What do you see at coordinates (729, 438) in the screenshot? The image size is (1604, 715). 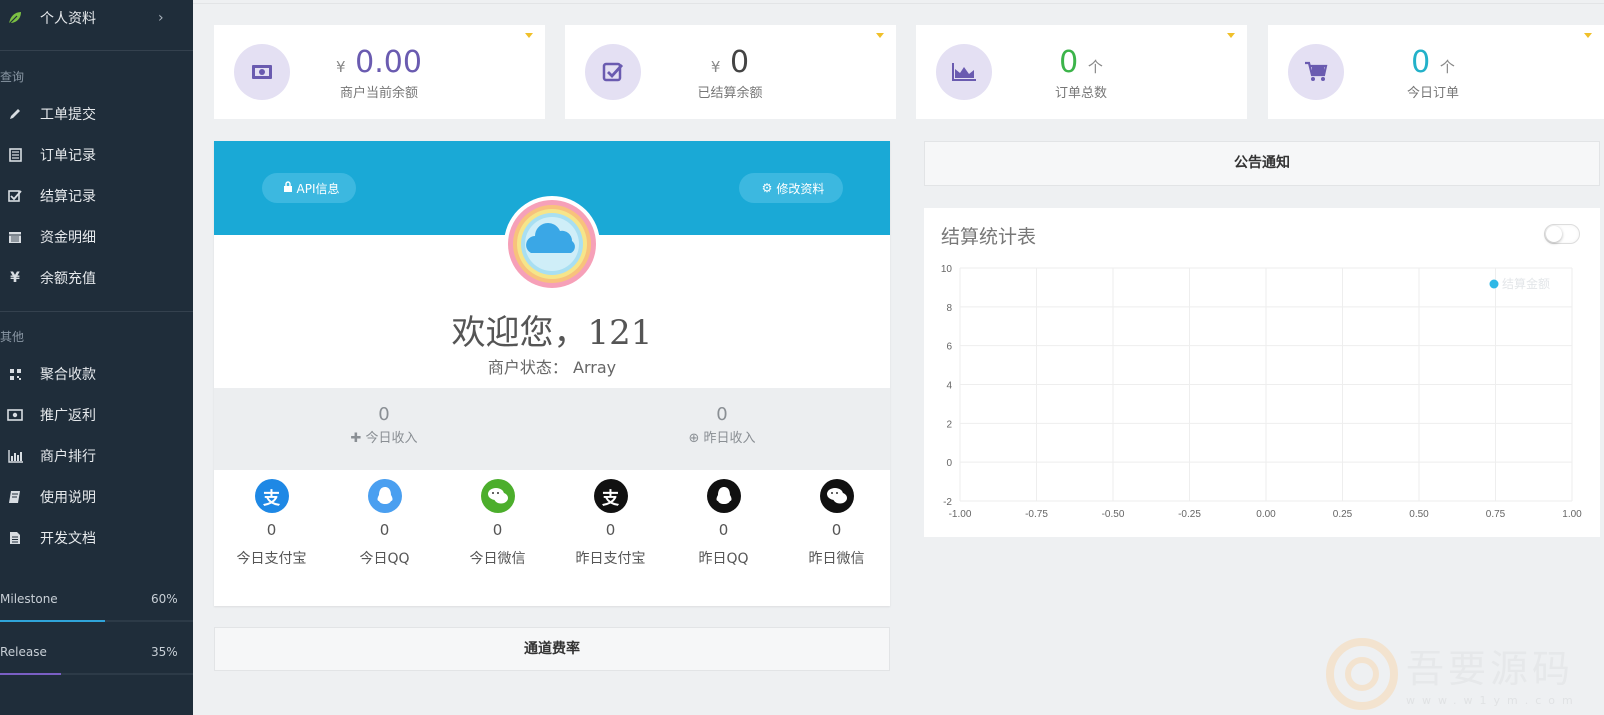 I see `yesterday-income-label: 昨日收入` at bounding box center [729, 438].